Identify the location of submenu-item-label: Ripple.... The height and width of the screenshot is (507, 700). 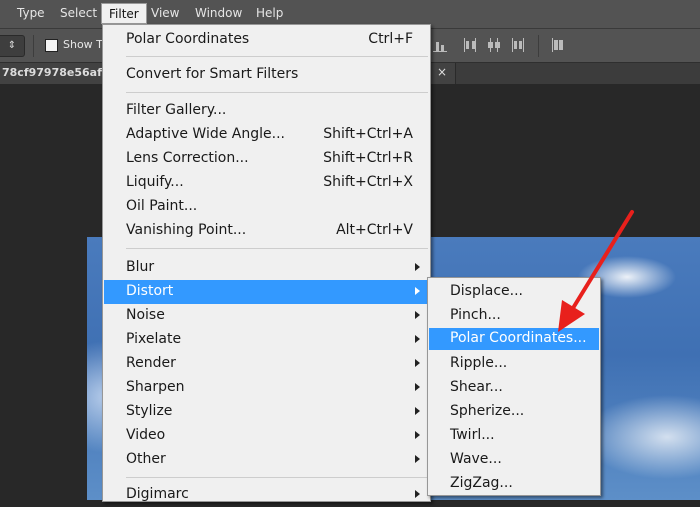
(479, 363).